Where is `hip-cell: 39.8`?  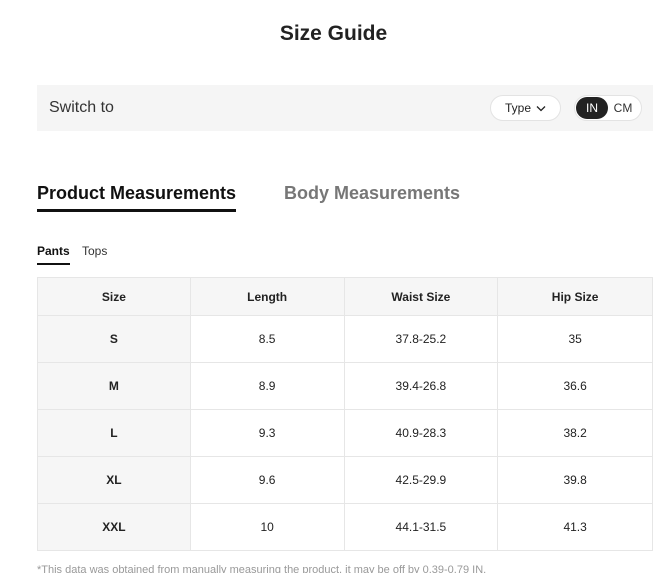
hip-cell: 39.8 is located at coordinates (575, 480).